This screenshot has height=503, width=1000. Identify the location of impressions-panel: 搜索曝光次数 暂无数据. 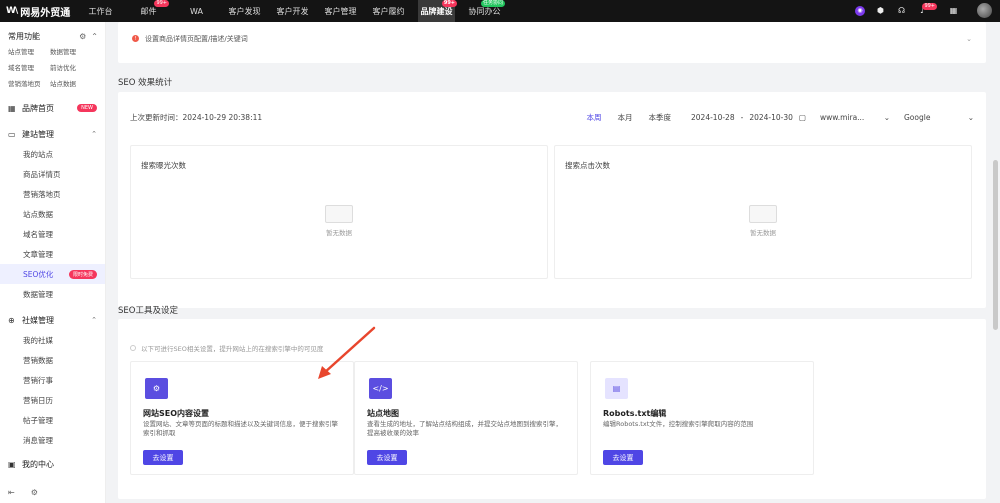
(339, 212).